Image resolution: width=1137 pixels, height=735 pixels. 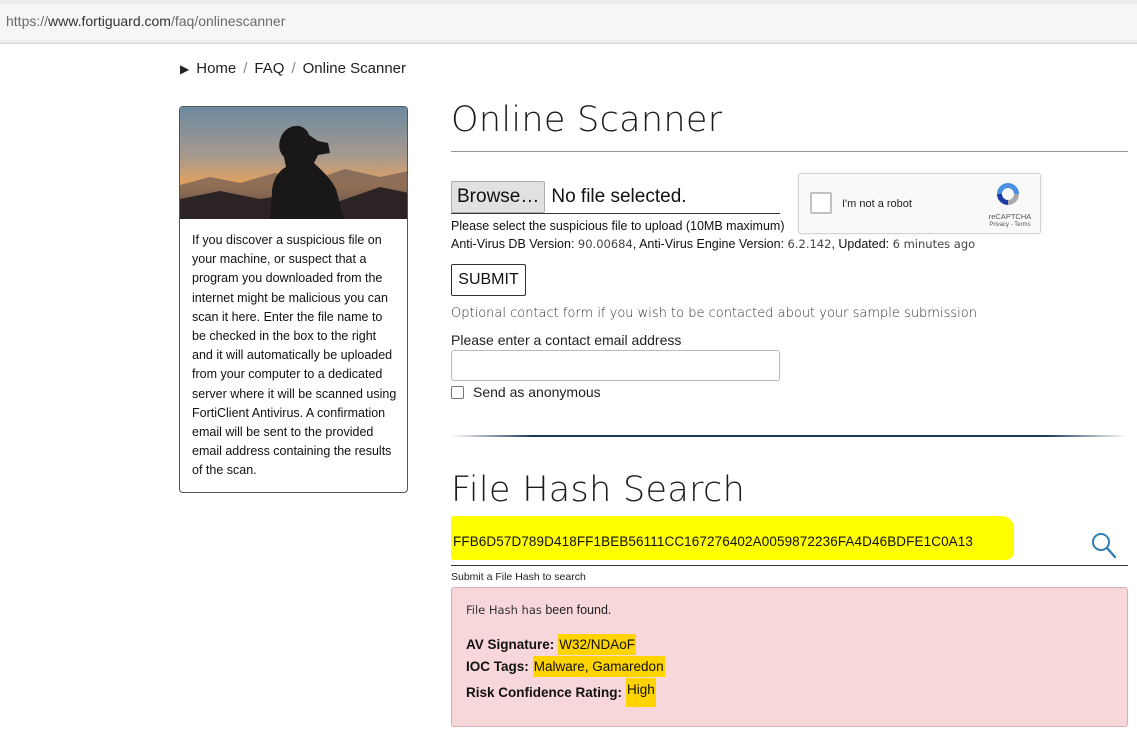 I want to click on ioc-tags-label: IOC Tags:, so click(x=497, y=666).